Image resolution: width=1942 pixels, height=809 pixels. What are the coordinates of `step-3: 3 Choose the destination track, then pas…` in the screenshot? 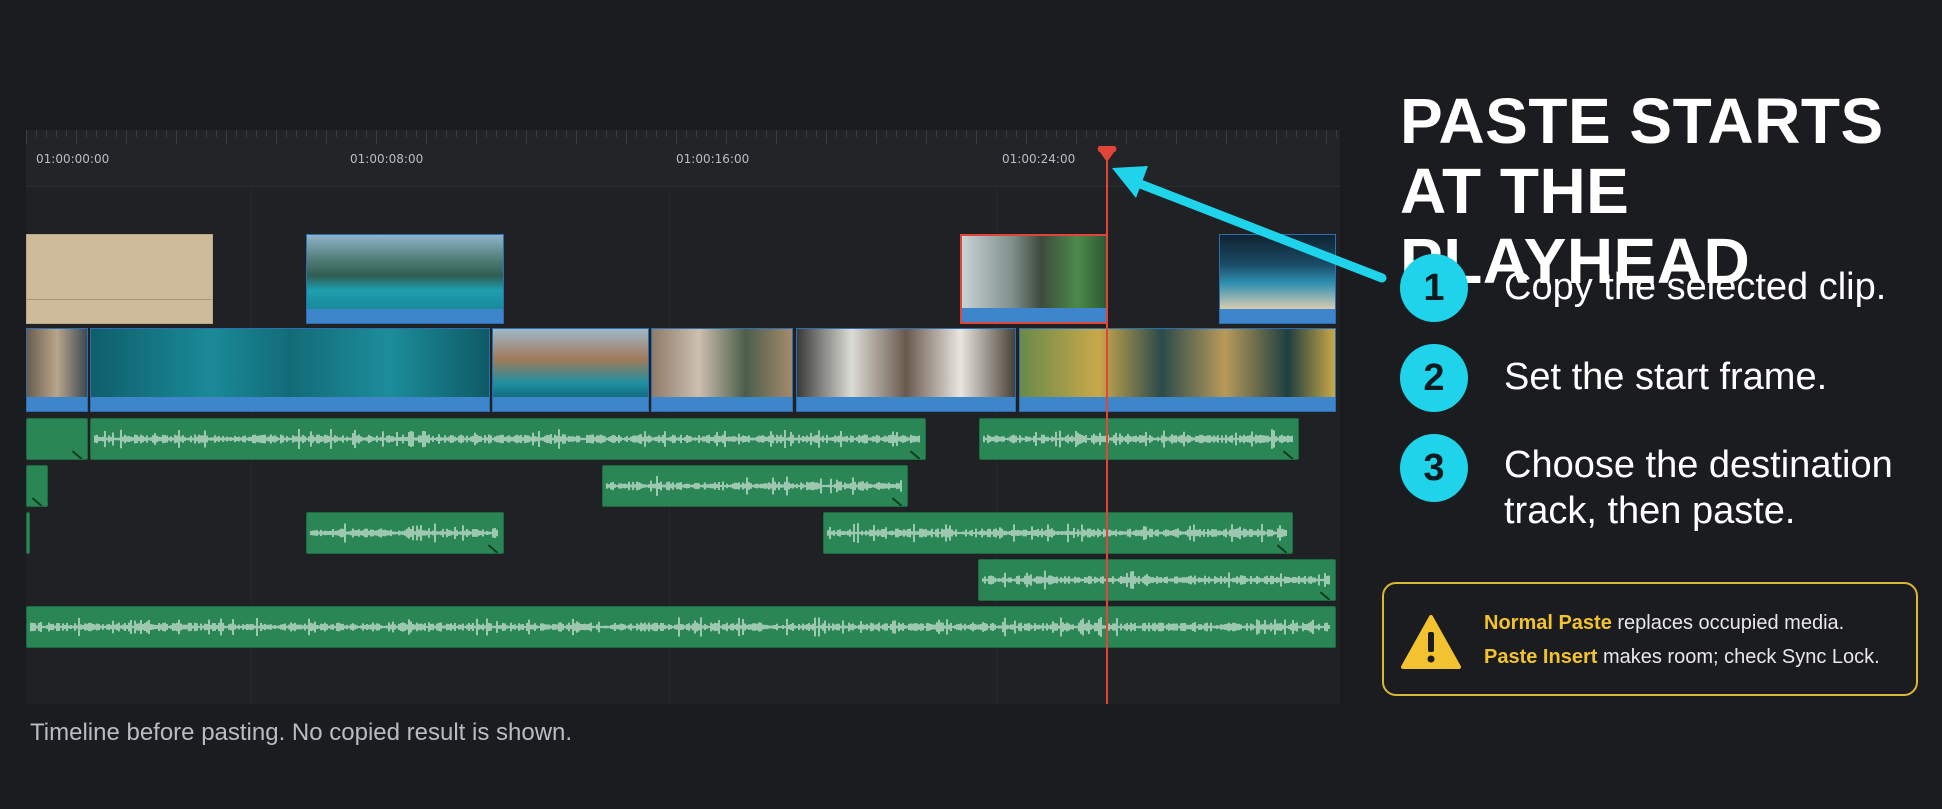 It's located at (1646, 484).